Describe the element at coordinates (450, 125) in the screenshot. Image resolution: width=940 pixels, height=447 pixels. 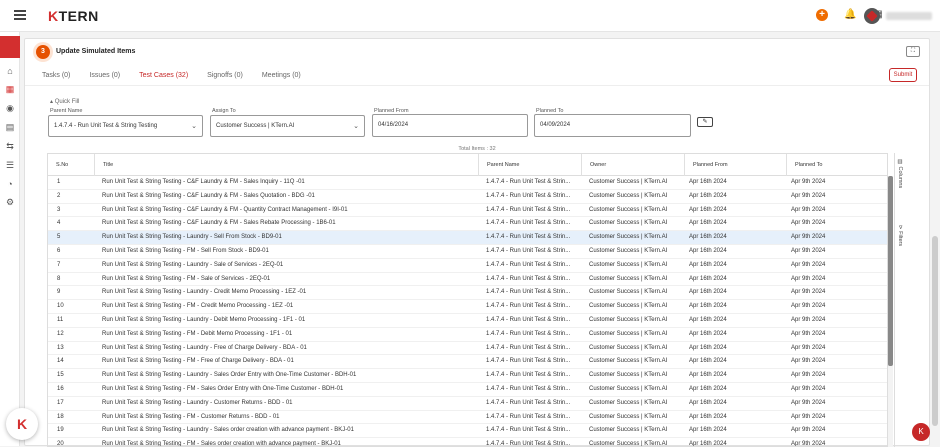
I see `planned-from-field: 04/16/2024` at that location.